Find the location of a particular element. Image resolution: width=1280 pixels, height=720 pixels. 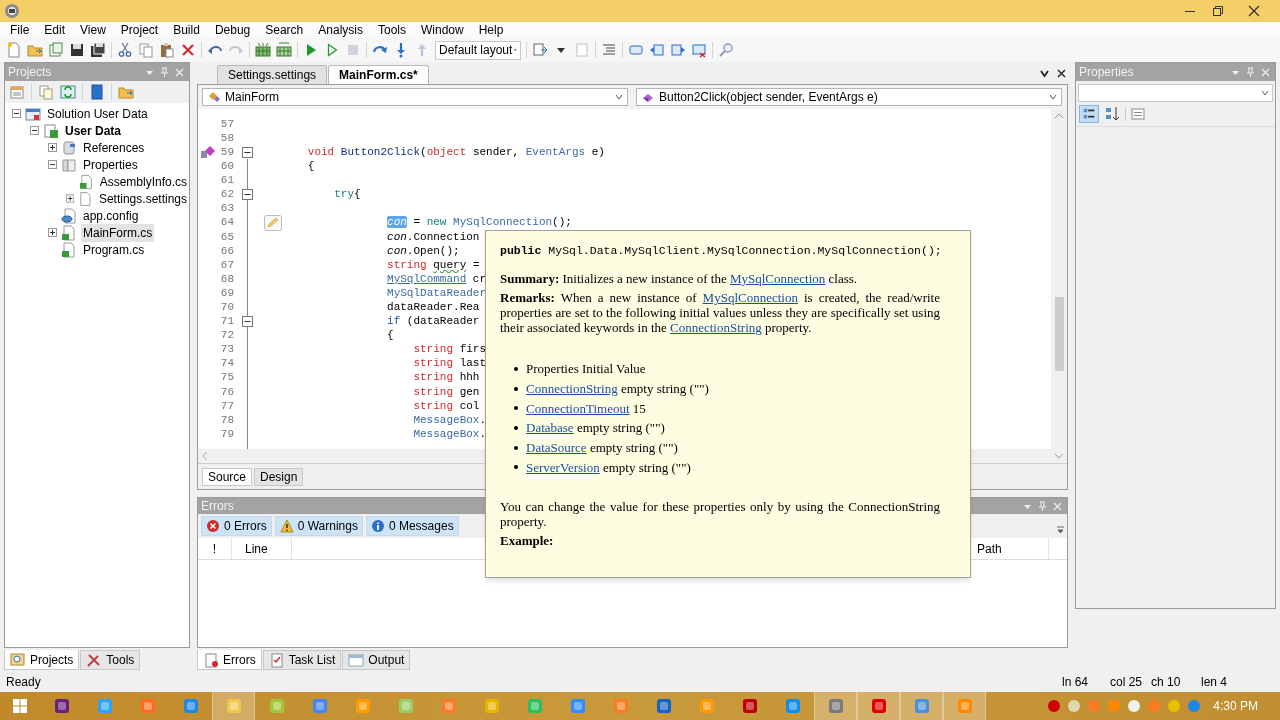

tree-item: app.config is located at coordinates (111, 215).